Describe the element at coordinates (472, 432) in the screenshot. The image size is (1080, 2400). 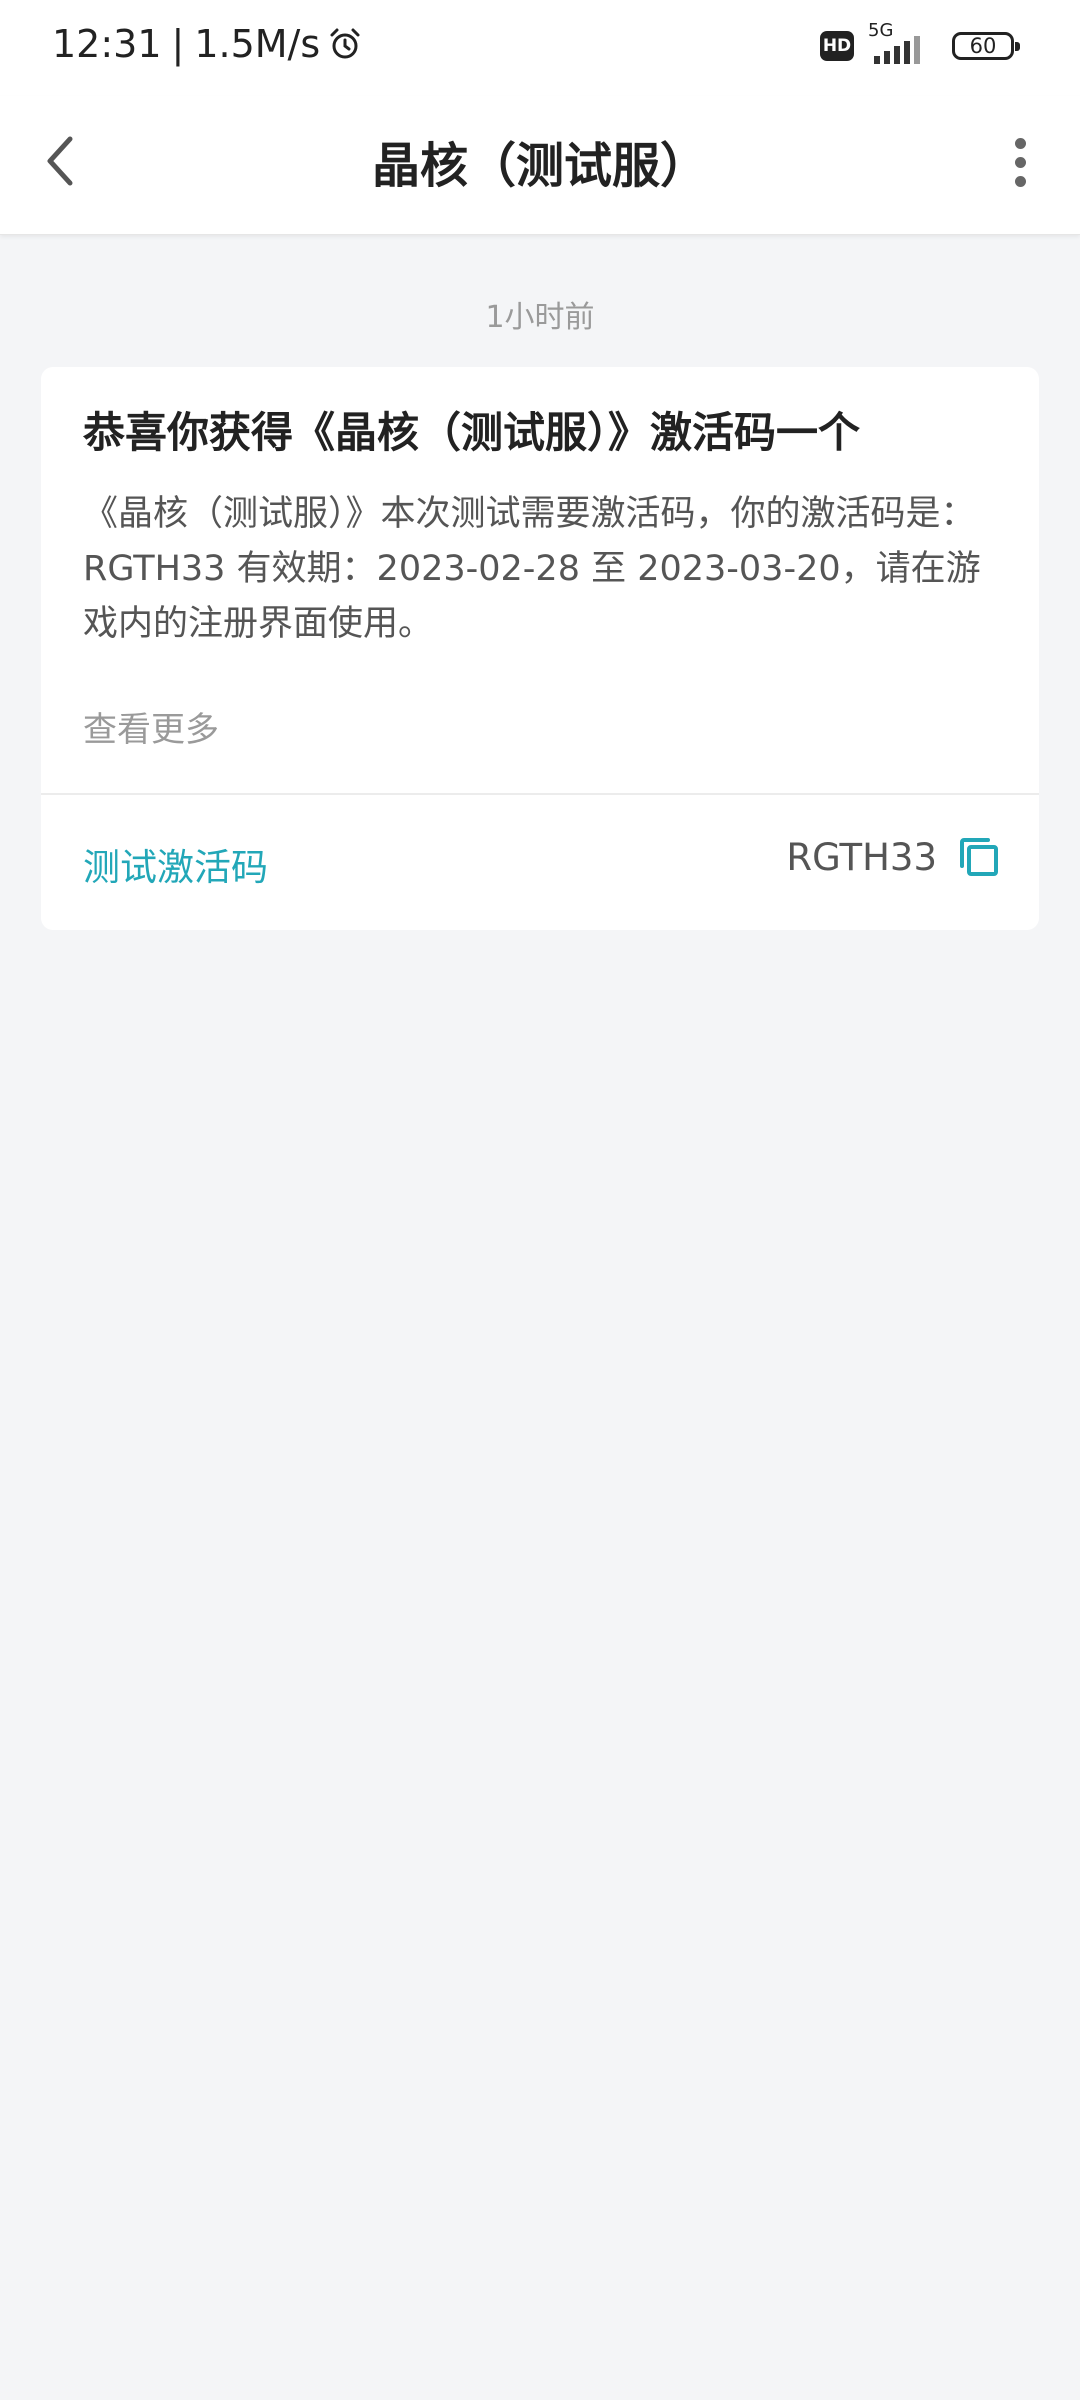
I see `message-title: 恭喜你获得《晶核（测试服）》激活码一个` at that location.